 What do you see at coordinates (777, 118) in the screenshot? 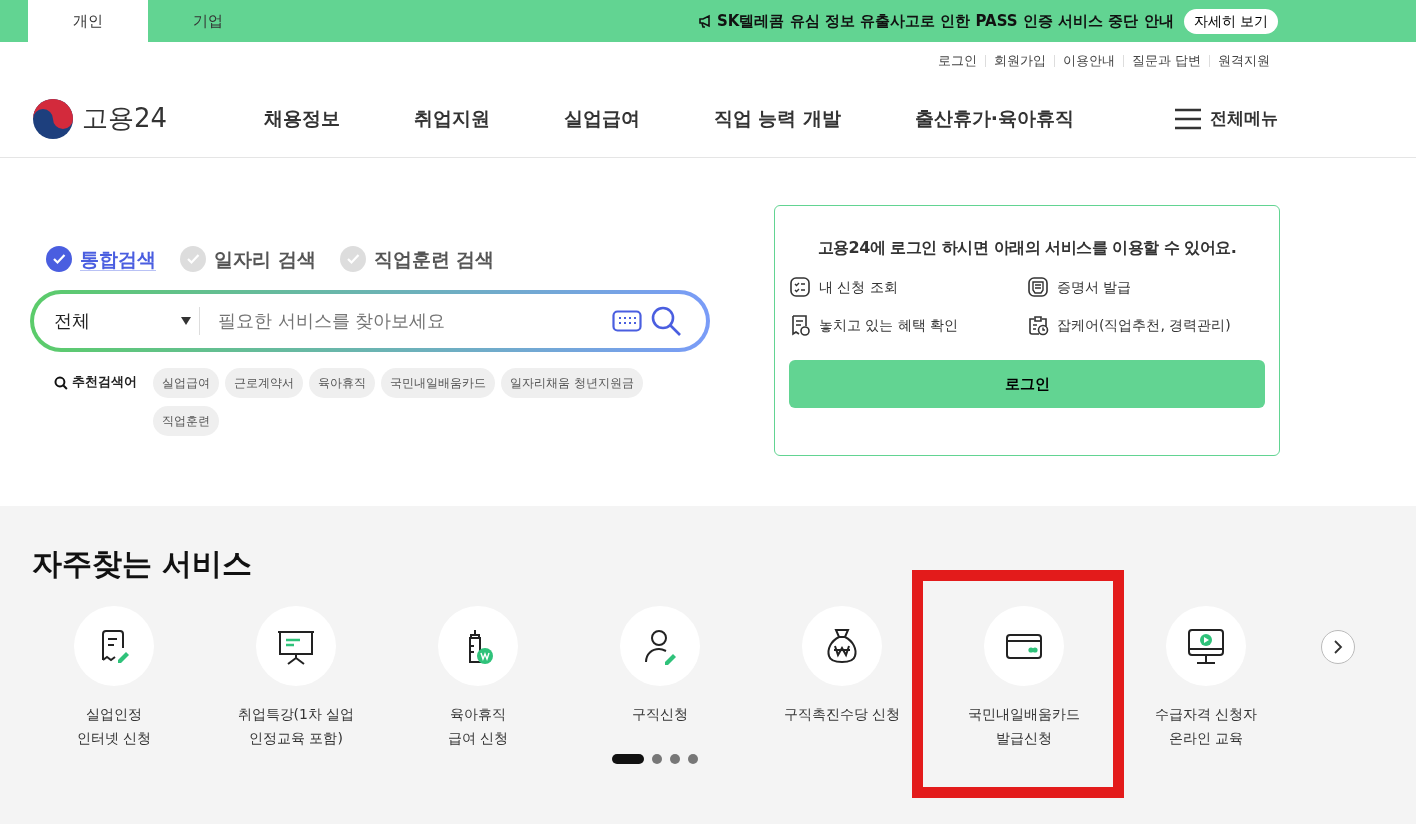
I see `nav-link: 직업 능력 개발` at bounding box center [777, 118].